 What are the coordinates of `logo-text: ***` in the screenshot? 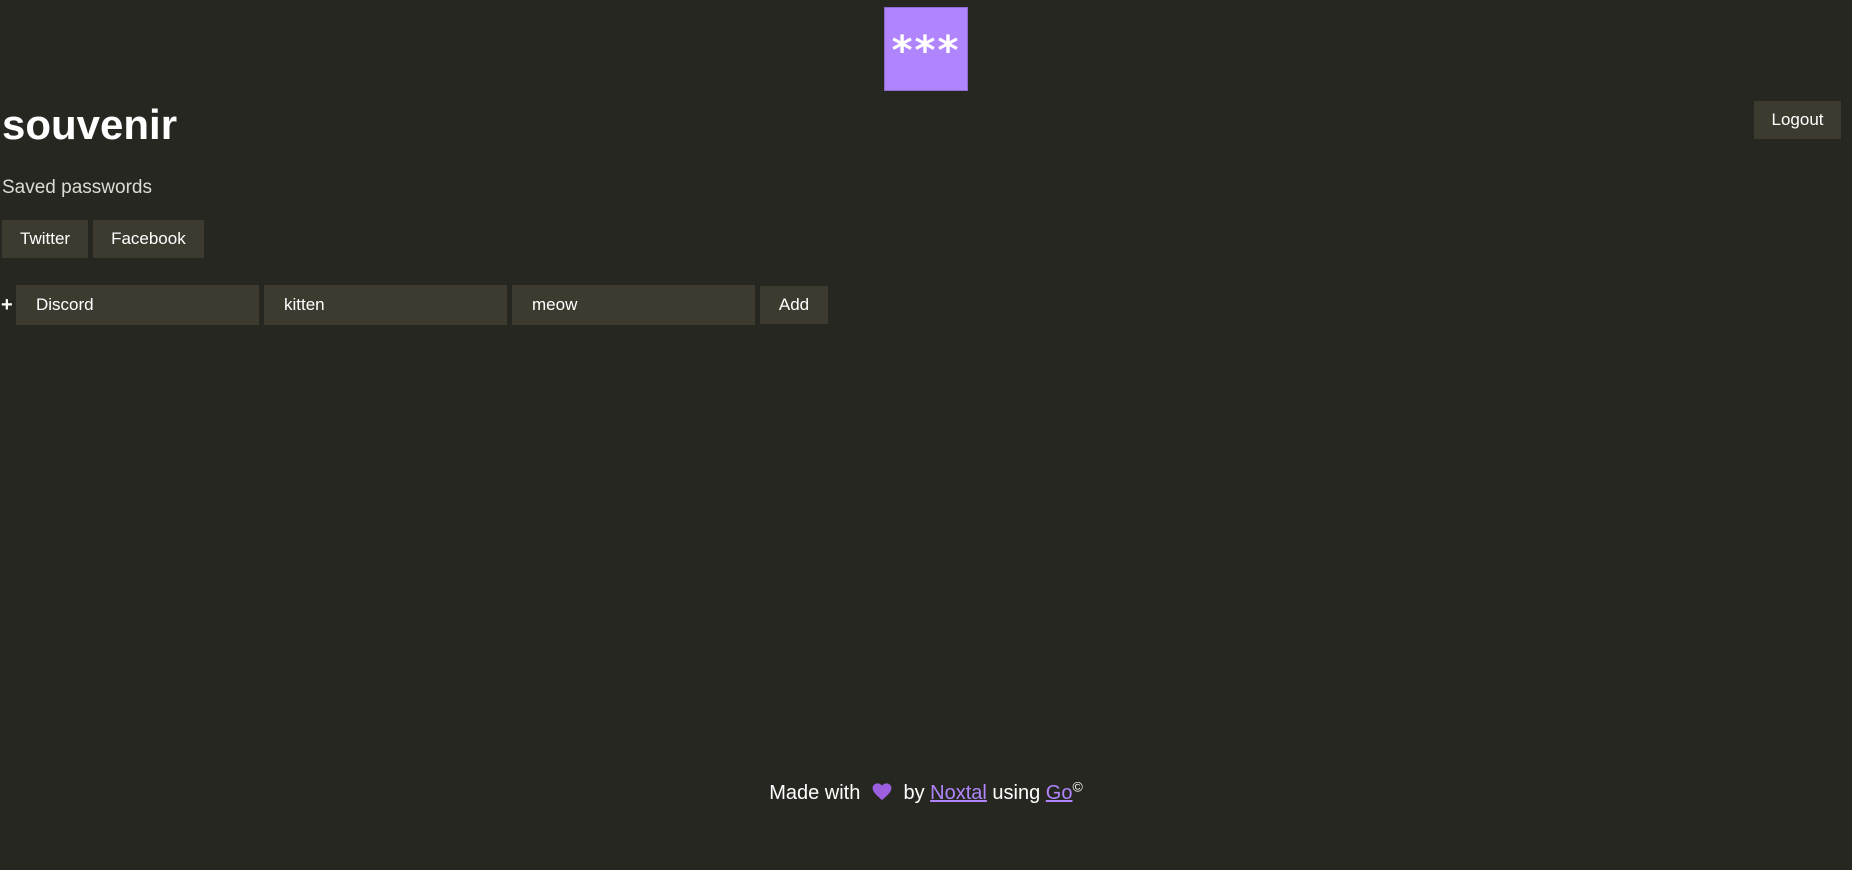 It's located at (926, 51).